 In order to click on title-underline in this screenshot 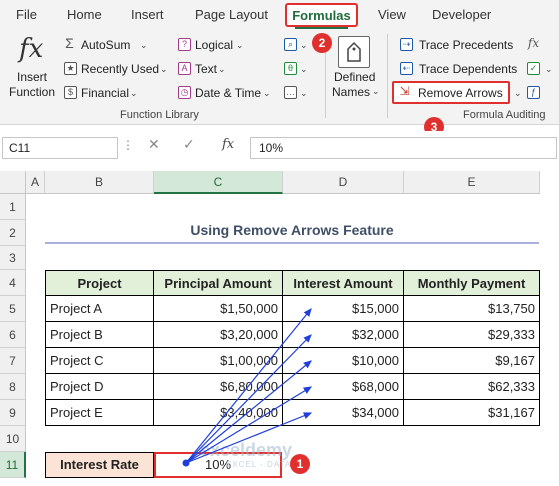, I will do `click(292, 243)`.